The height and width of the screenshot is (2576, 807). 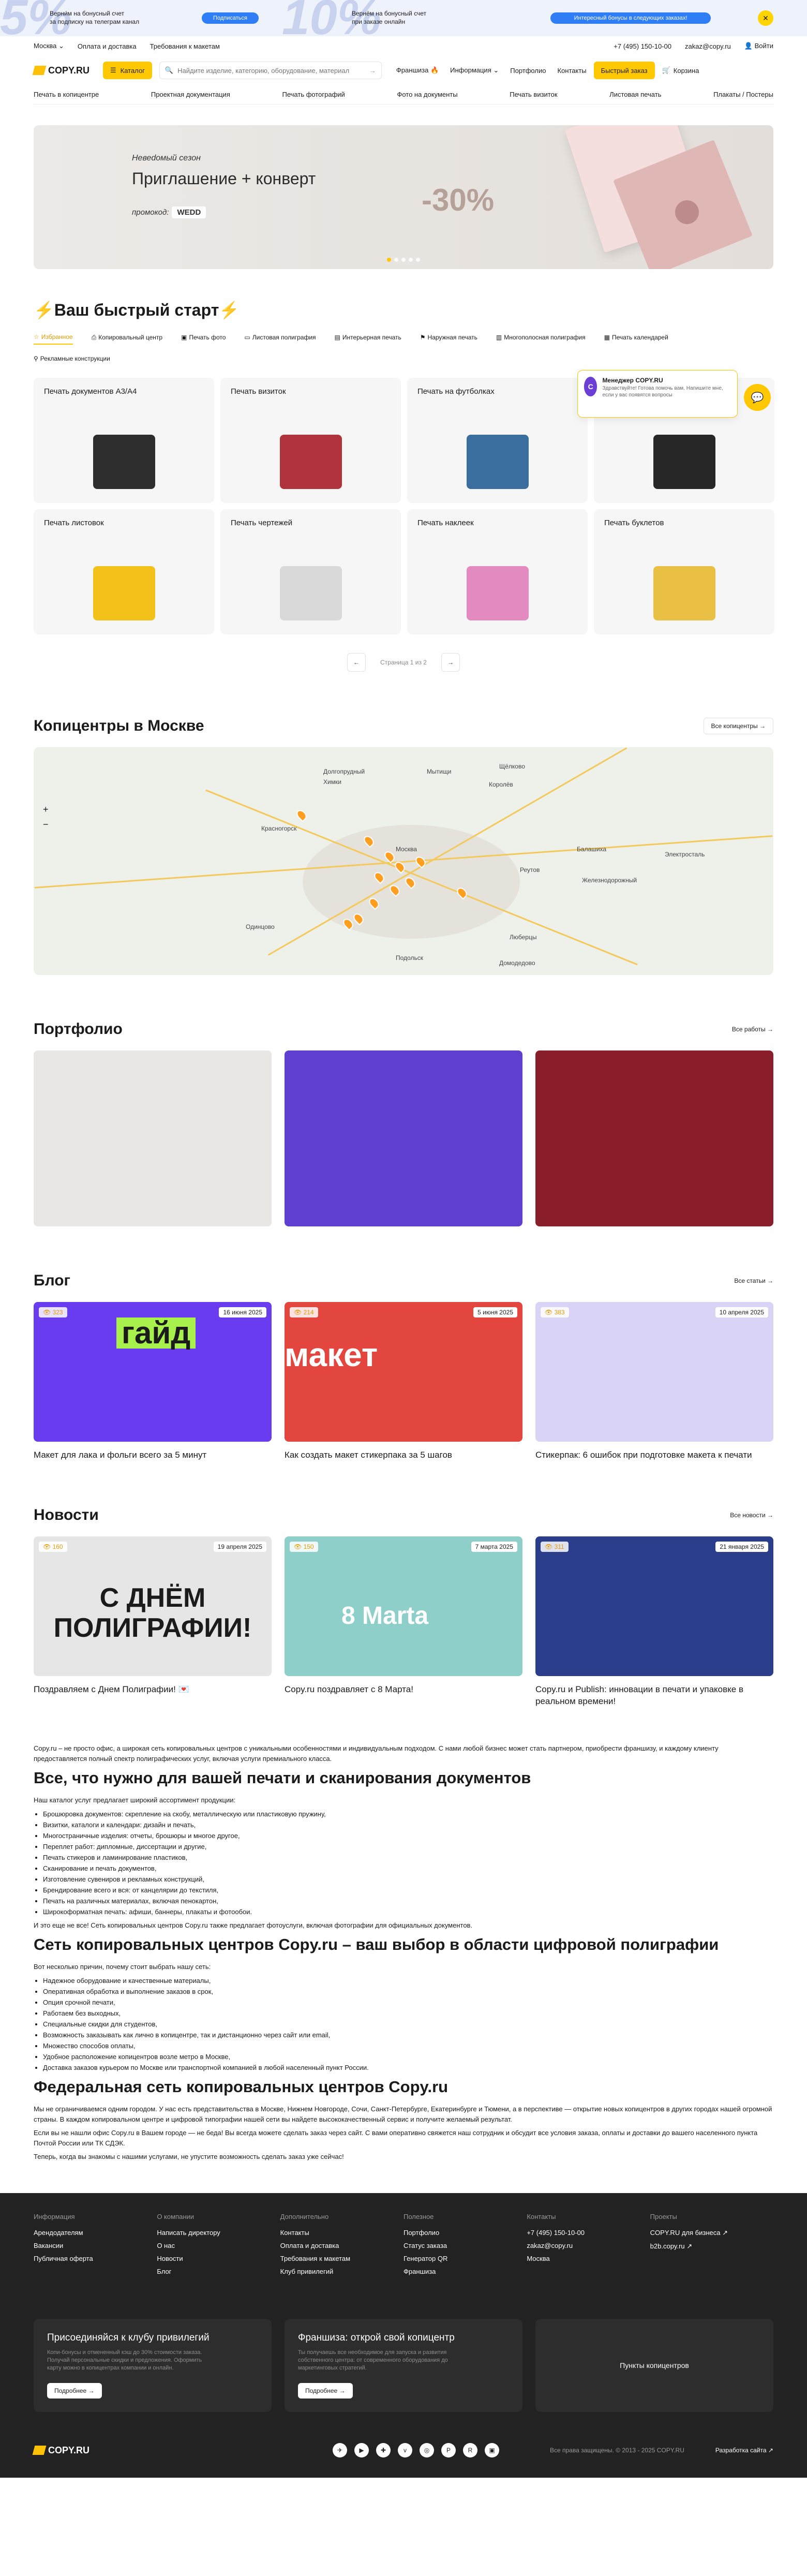 What do you see at coordinates (753, 1029) in the screenshot?
I see `all-portfolio-link: Все работы →` at bounding box center [753, 1029].